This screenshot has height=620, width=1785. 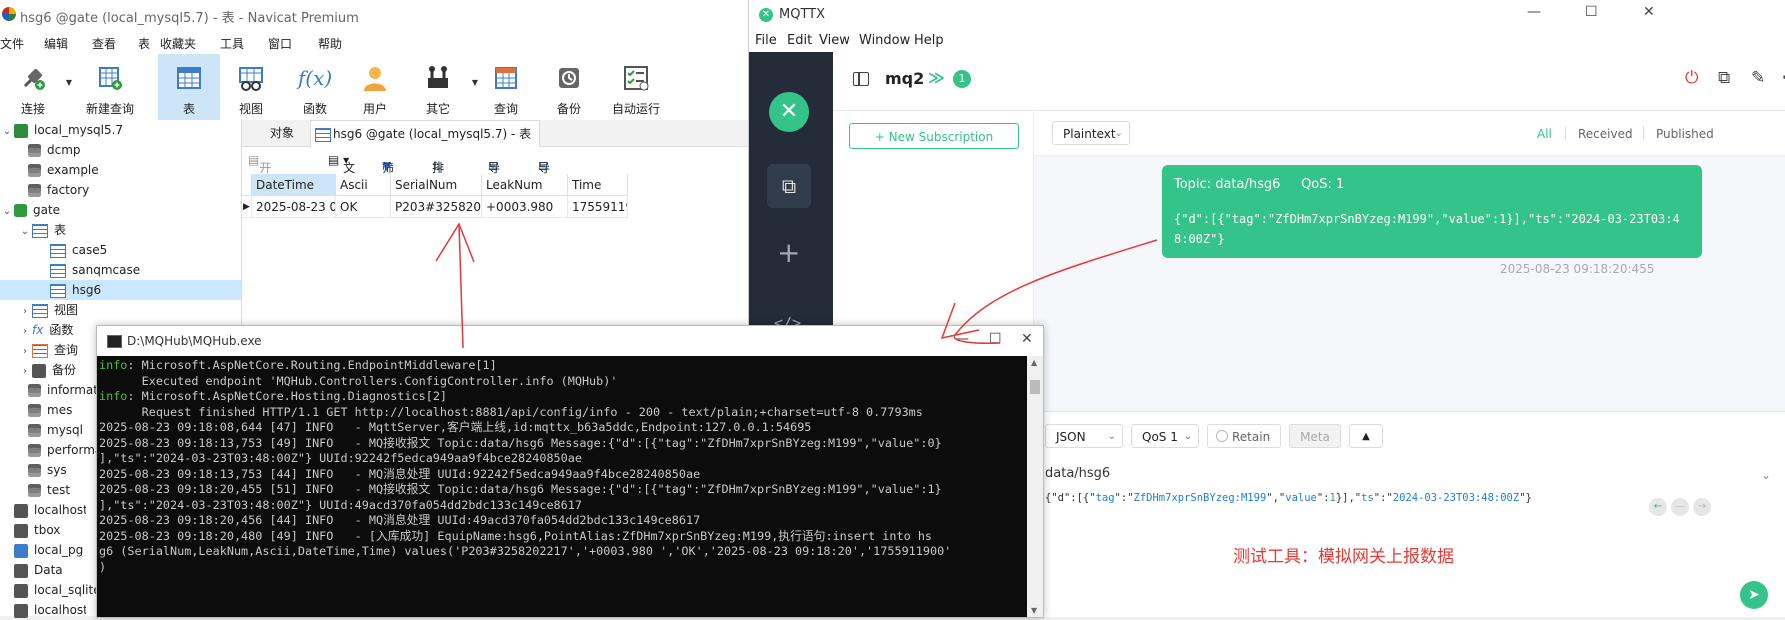 I want to click on tree-node-table: case5, so click(x=78, y=250).